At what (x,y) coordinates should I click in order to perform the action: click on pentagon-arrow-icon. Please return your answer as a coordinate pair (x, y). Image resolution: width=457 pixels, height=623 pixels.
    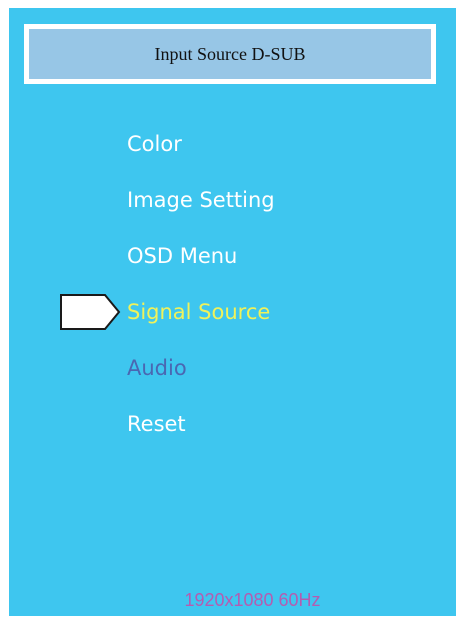
    Looking at the image, I should click on (90, 312).